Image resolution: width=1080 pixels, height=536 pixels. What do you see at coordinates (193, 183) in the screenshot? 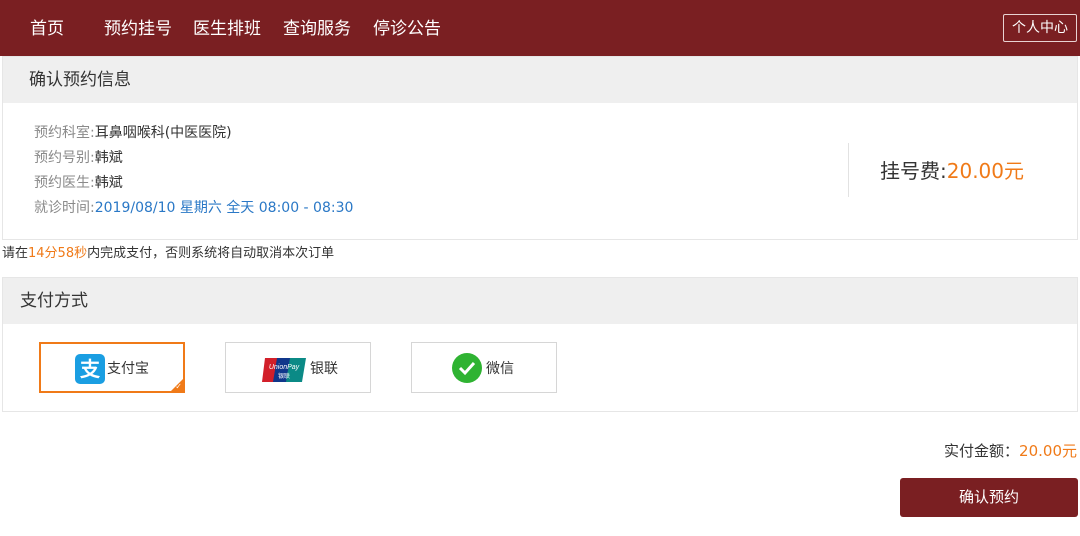
I see `doctor-row: 预约医生:韩斌` at bounding box center [193, 183].